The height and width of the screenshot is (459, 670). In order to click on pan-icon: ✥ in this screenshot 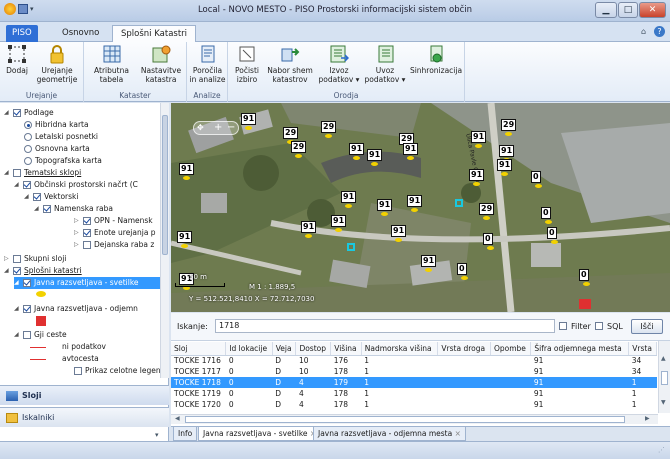, I will do `click(200, 127)`.